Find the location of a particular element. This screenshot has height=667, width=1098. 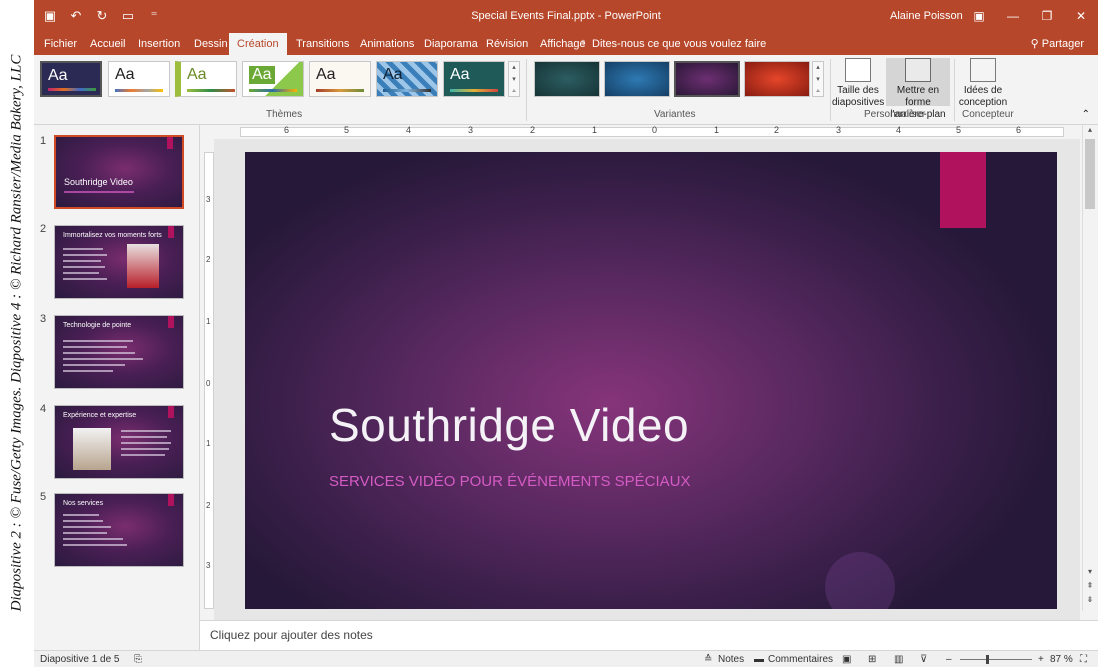

tab-accueil: Accueil is located at coordinates (107, 44).